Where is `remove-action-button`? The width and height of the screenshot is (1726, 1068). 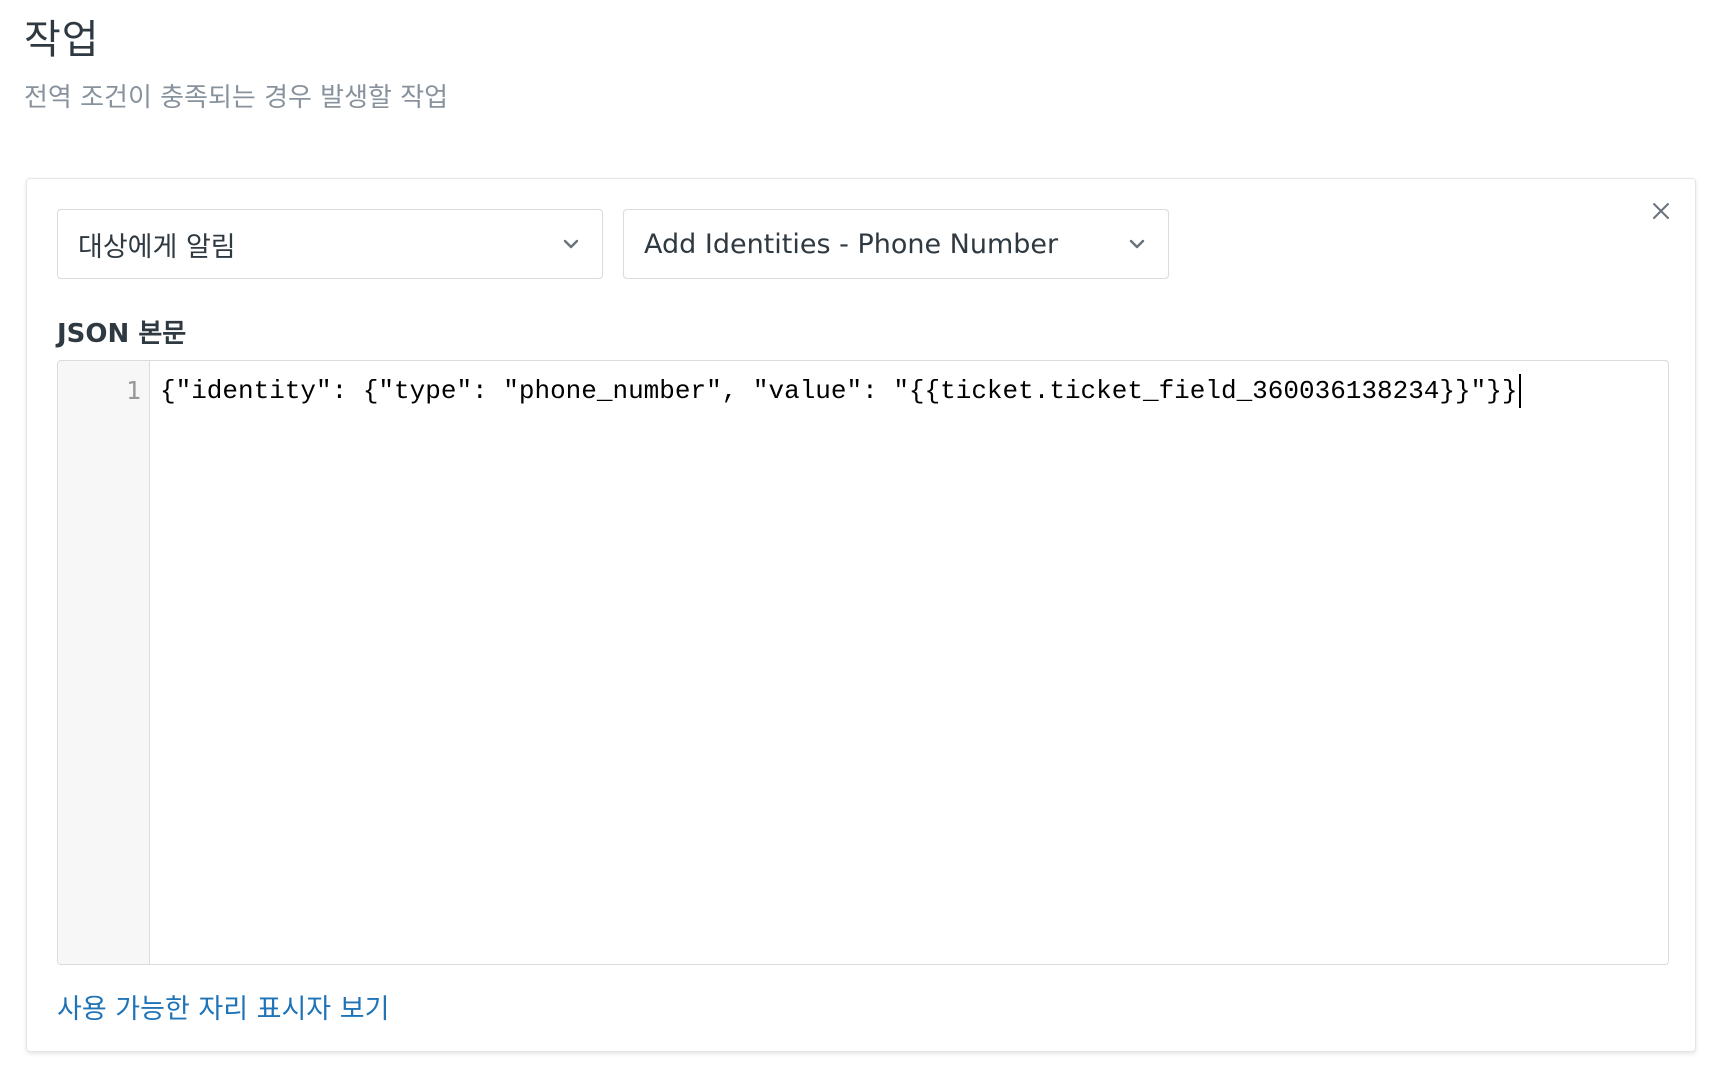
remove-action-button is located at coordinates (1661, 211).